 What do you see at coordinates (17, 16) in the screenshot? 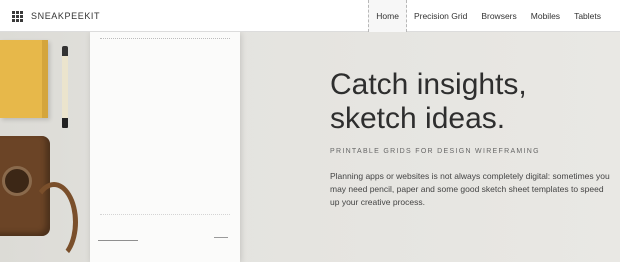
I see `grid-icon` at bounding box center [17, 16].